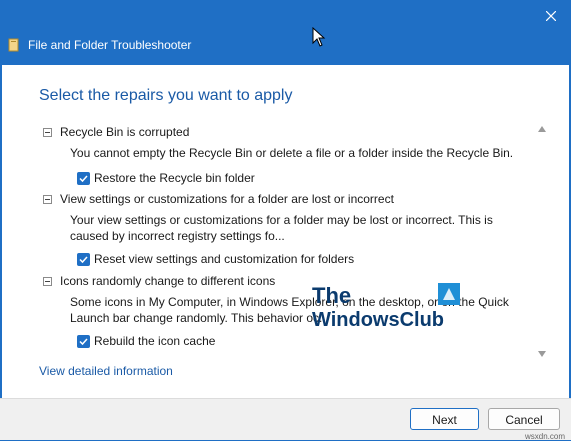 This screenshot has width=571, height=441. What do you see at coordinates (542, 241) in the screenshot?
I see `vertical-scrollbar` at bounding box center [542, 241].